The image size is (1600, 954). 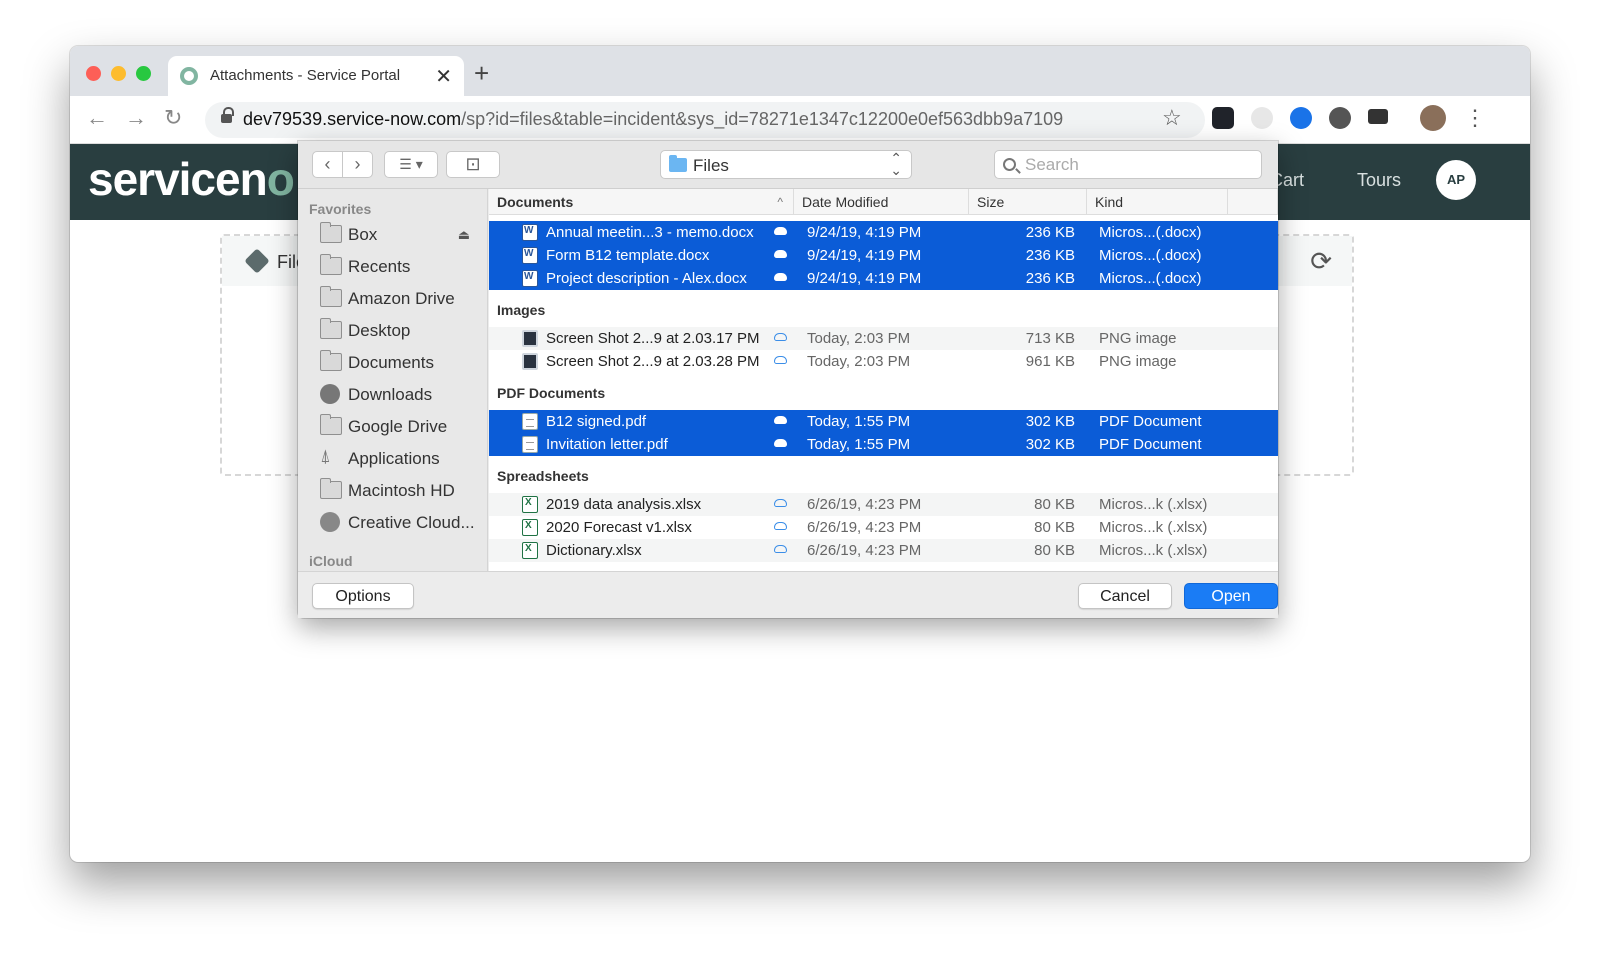 I want to click on browser-tab: Attachments - Service Portal ✕, so click(x=316, y=76).